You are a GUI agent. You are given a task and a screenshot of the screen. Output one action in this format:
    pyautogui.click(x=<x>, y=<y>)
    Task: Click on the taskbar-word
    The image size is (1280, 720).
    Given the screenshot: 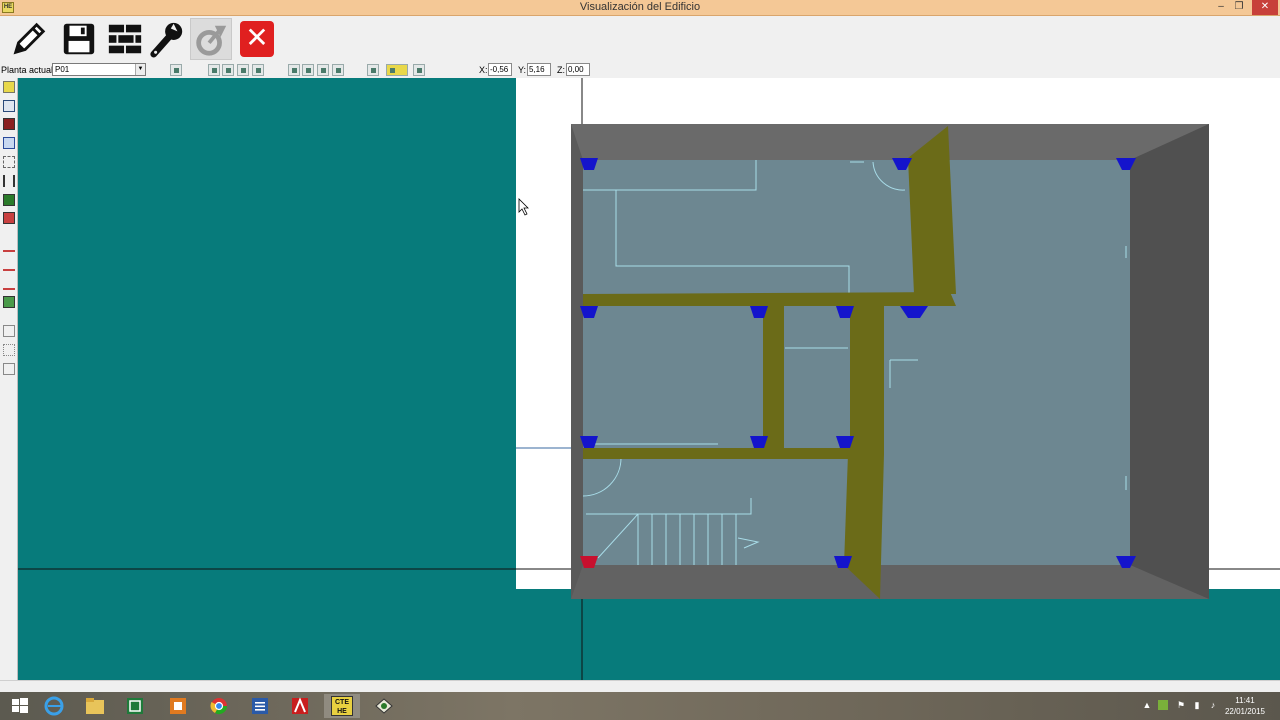 What is the action you would take?
    pyautogui.click(x=260, y=706)
    